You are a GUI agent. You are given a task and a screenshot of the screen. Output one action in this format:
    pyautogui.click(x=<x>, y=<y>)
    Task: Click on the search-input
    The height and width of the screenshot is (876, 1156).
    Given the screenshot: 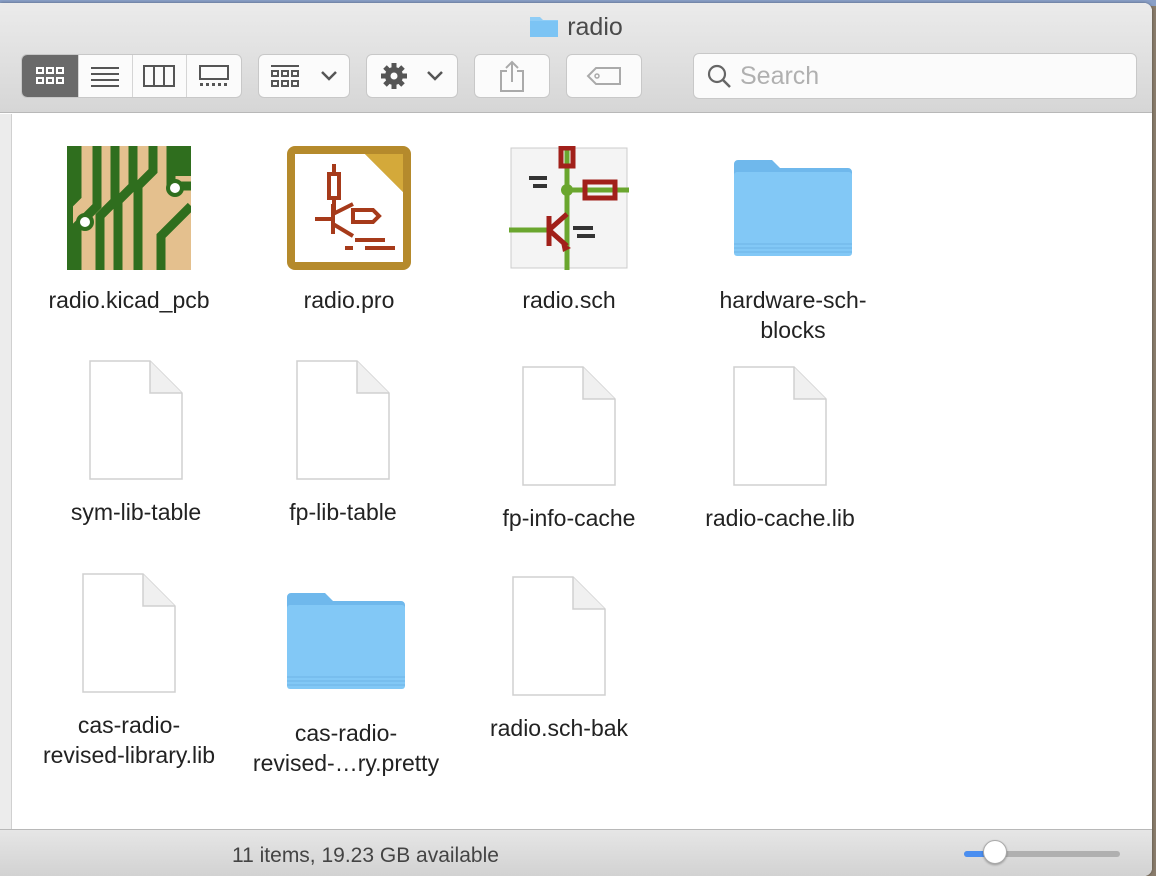 What is the action you would take?
    pyautogui.click(x=930, y=76)
    